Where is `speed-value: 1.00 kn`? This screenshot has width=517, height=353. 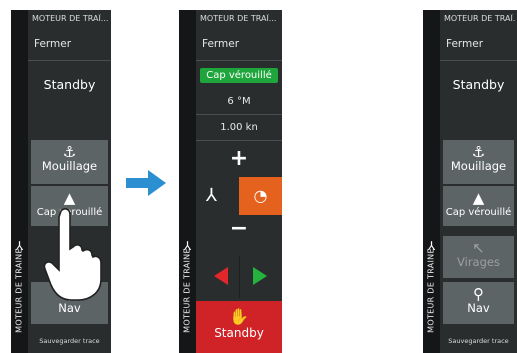 speed-value: 1.00 kn is located at coordinates (239, 127).